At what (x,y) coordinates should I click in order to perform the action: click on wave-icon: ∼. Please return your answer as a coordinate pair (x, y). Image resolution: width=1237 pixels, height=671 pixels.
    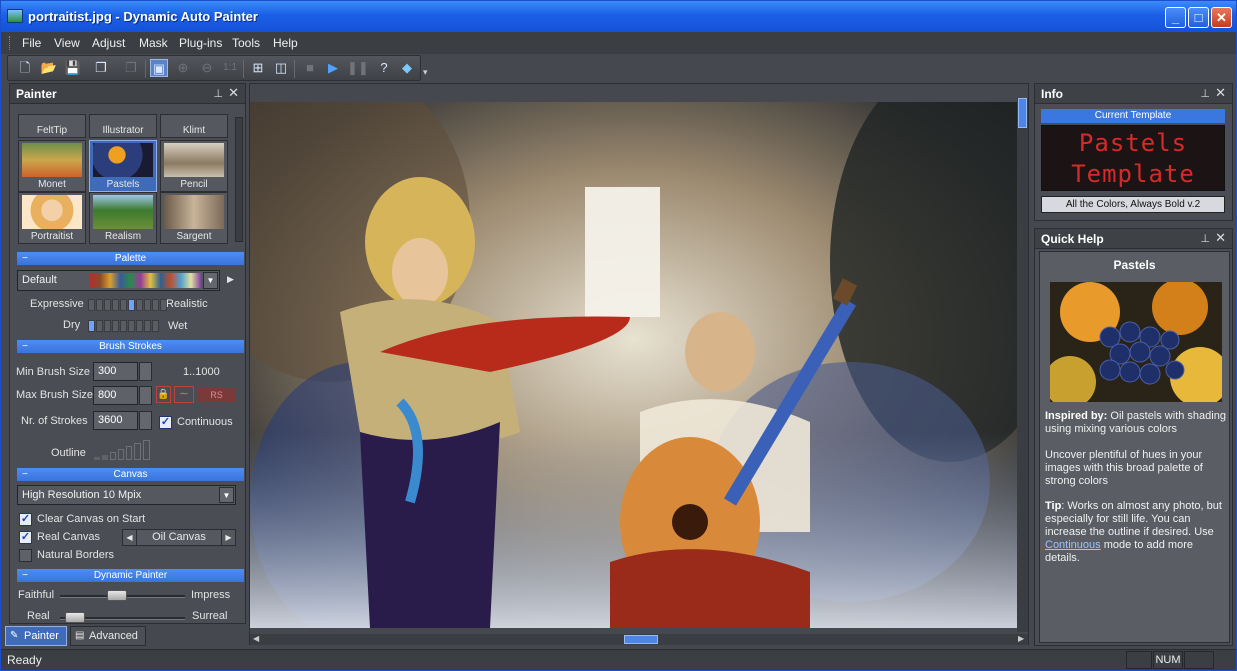
    Looking at the image, I should click on (184, 394).